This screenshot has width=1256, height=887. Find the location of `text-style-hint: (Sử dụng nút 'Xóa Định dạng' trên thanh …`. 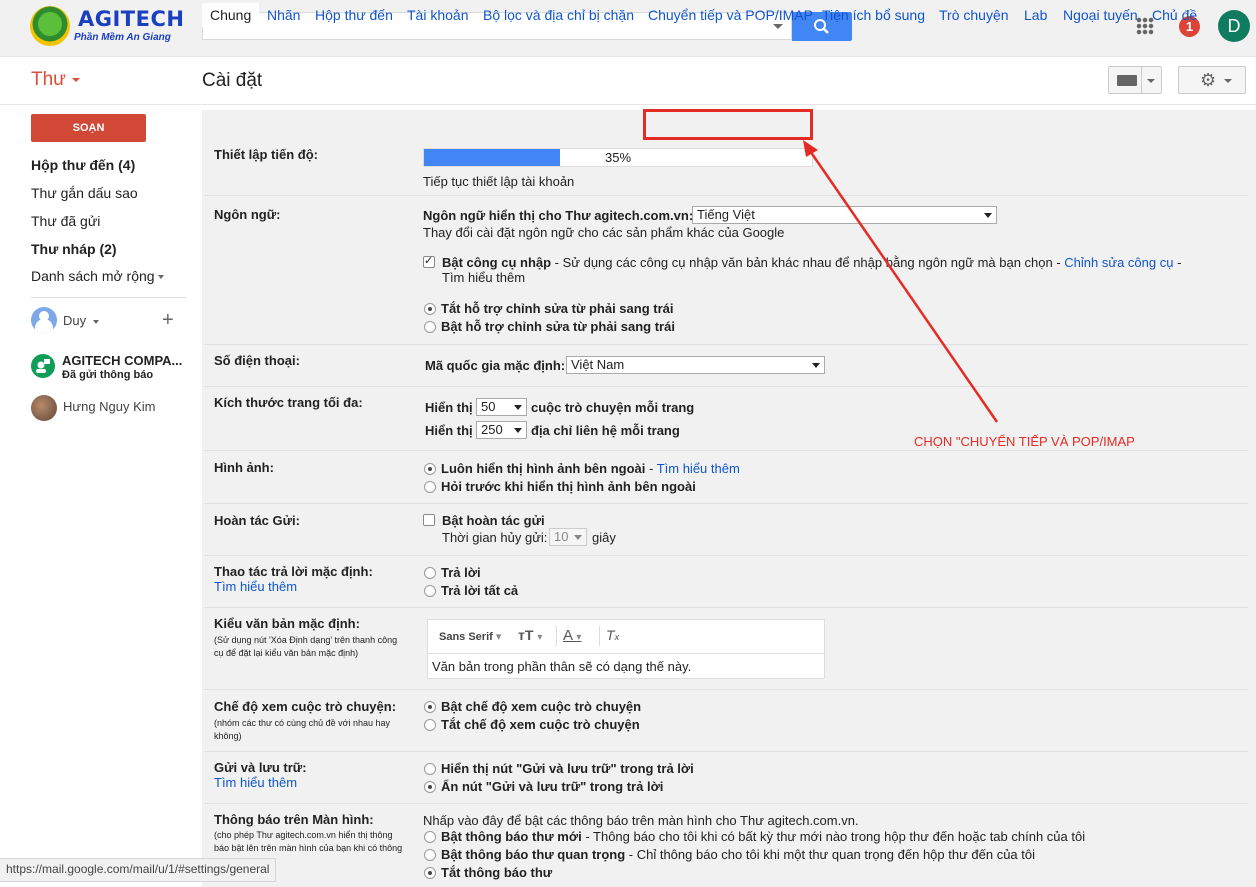

text-style-hint: (Sử dụng nút 'Xóa Định dạng' trên thanh … is located at coordinates (306, 646).